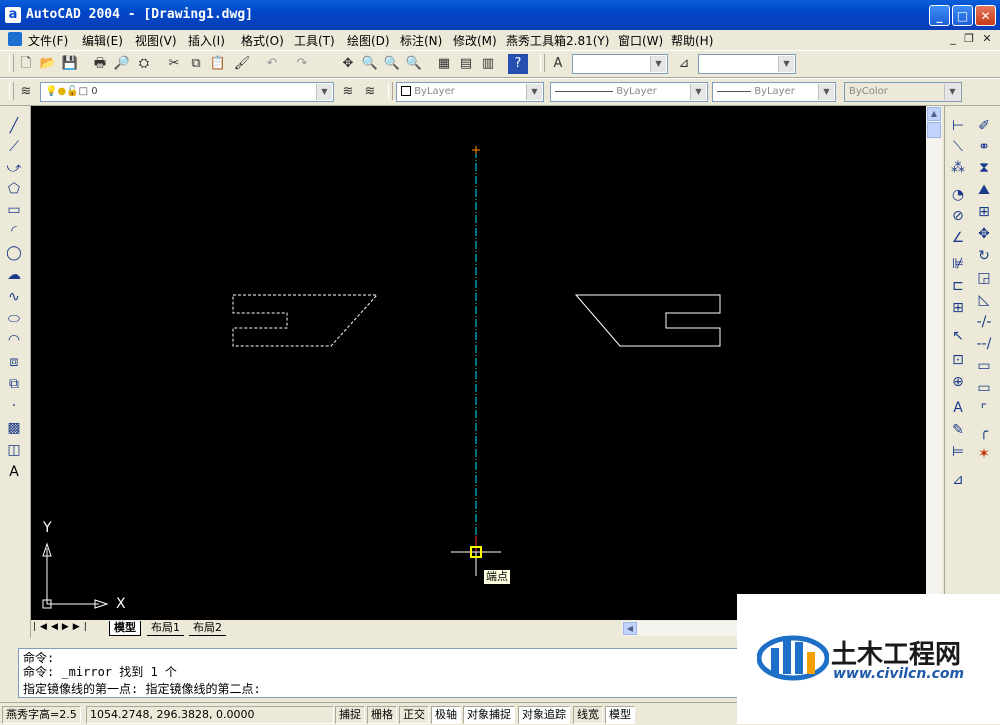 This screenshot has height=725, width=1000. I want to click on osnap-toggle: 对象捕捉, so click(489, 715).